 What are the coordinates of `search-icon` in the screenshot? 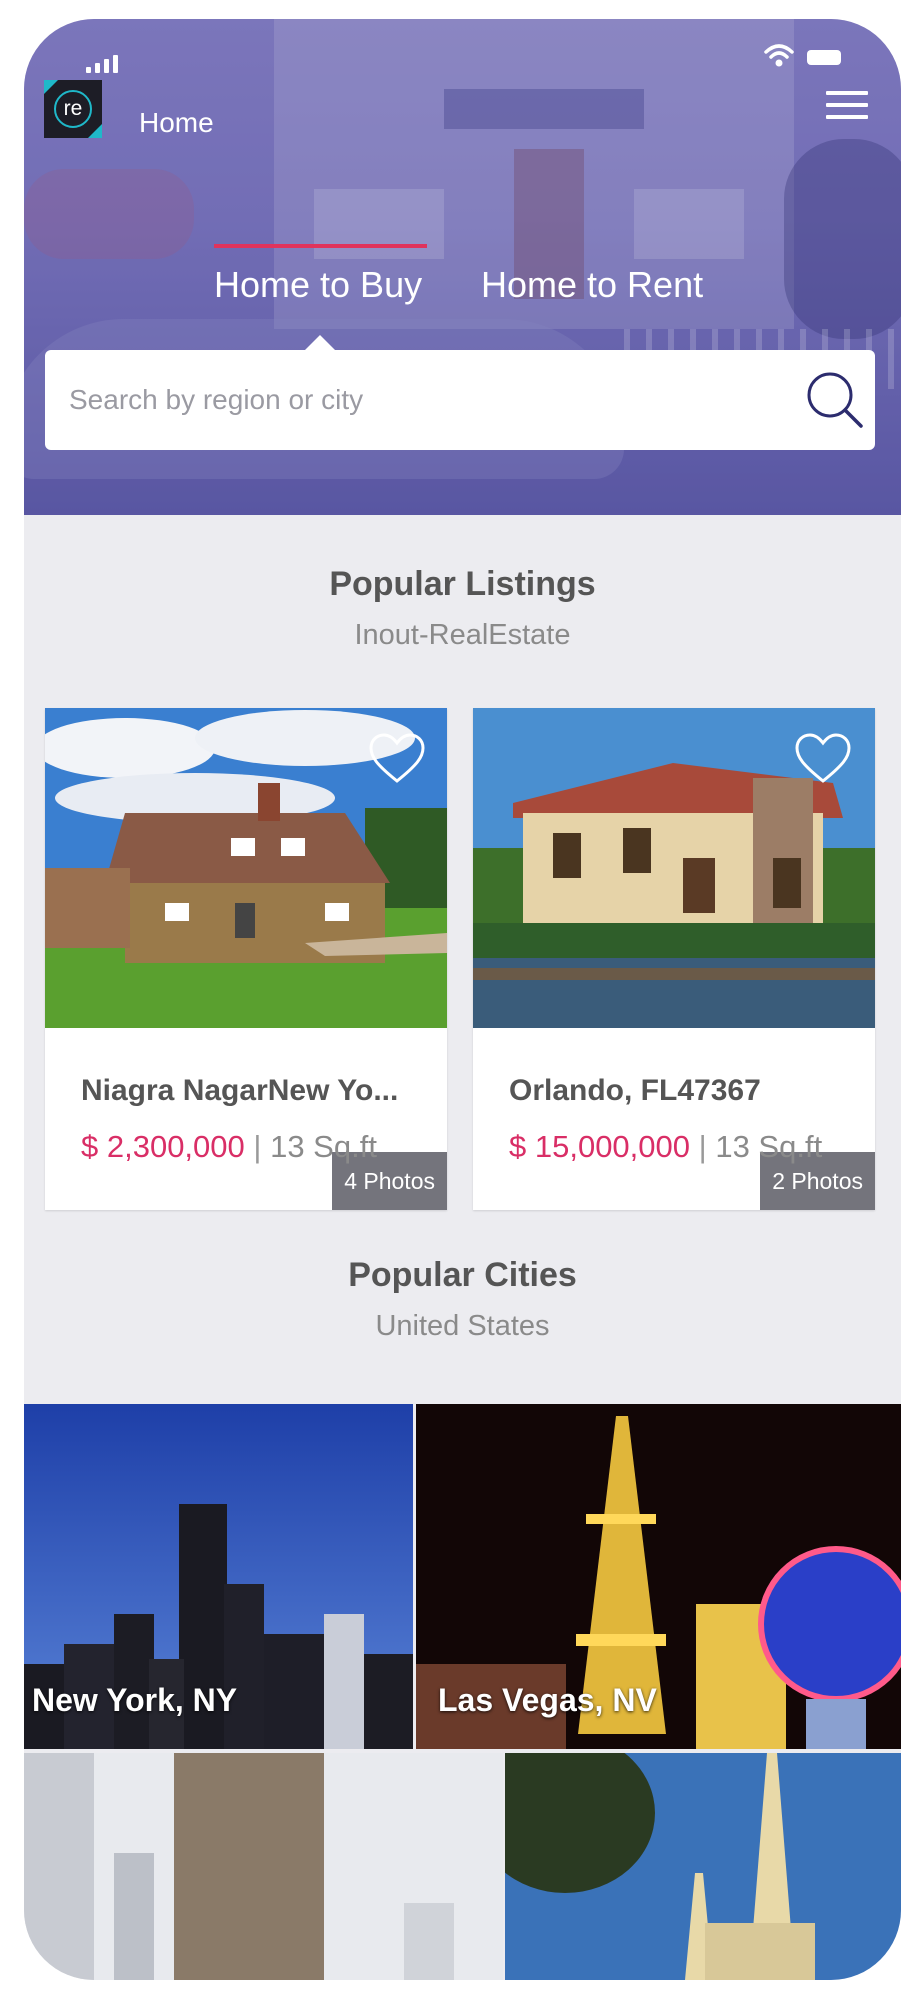 It's located at (835, 400).